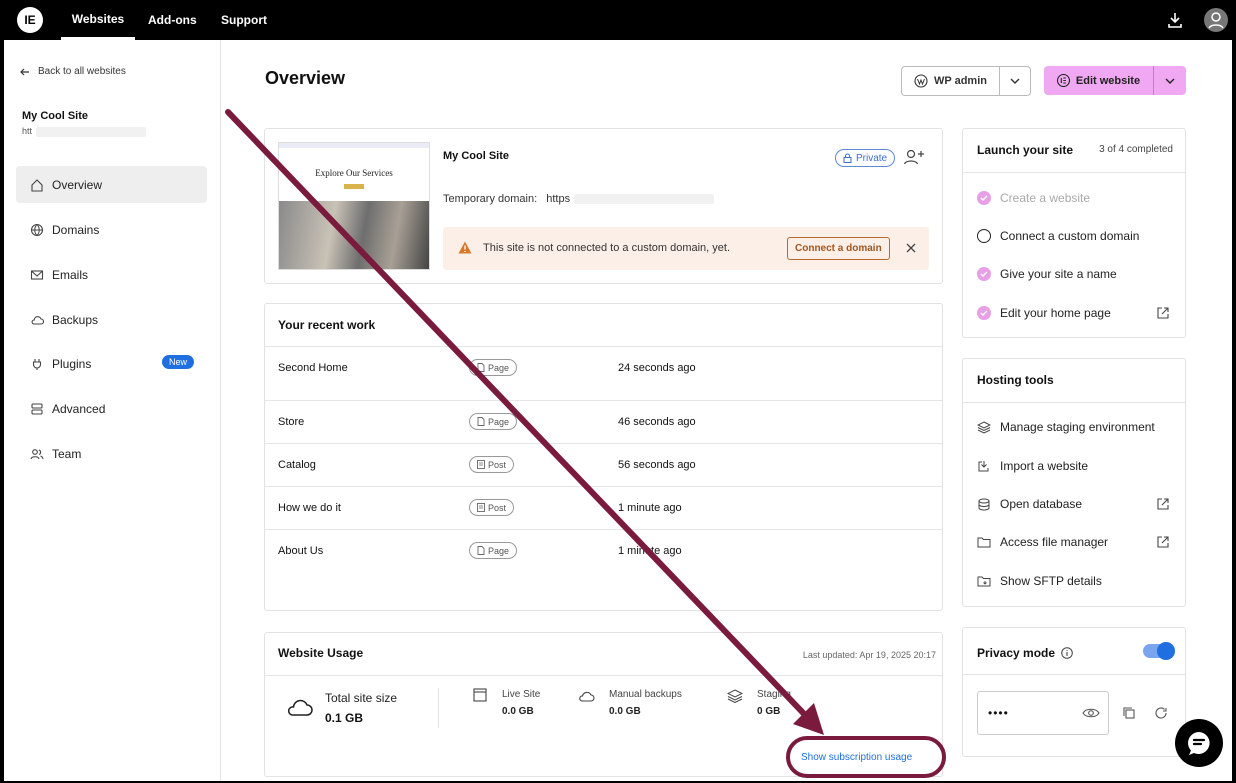 The image size is (1236, 783). I want to click on tool-sftp: Show SFTP details, so click(1039, 581).